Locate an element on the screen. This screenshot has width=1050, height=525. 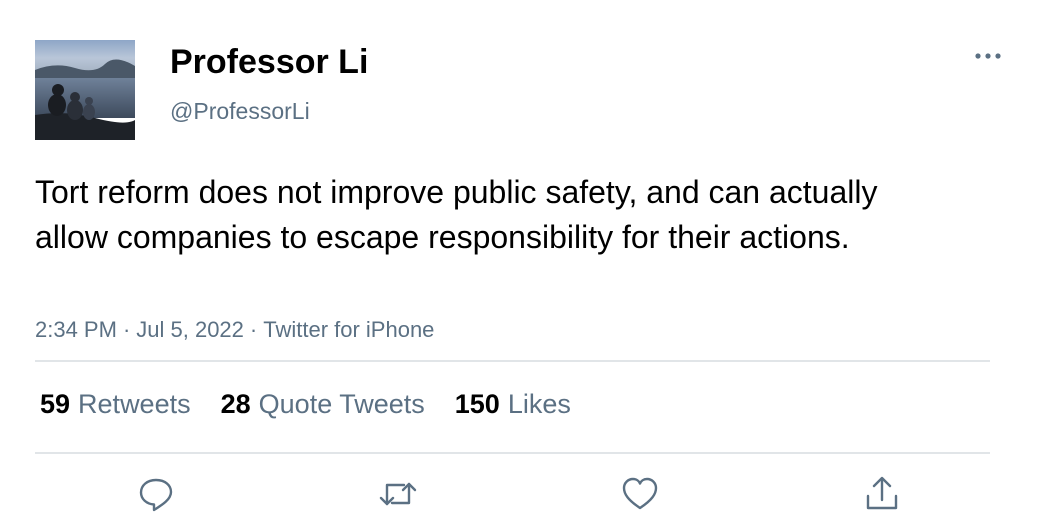
display-name: Professor Li is located at coordinates (269, 62).